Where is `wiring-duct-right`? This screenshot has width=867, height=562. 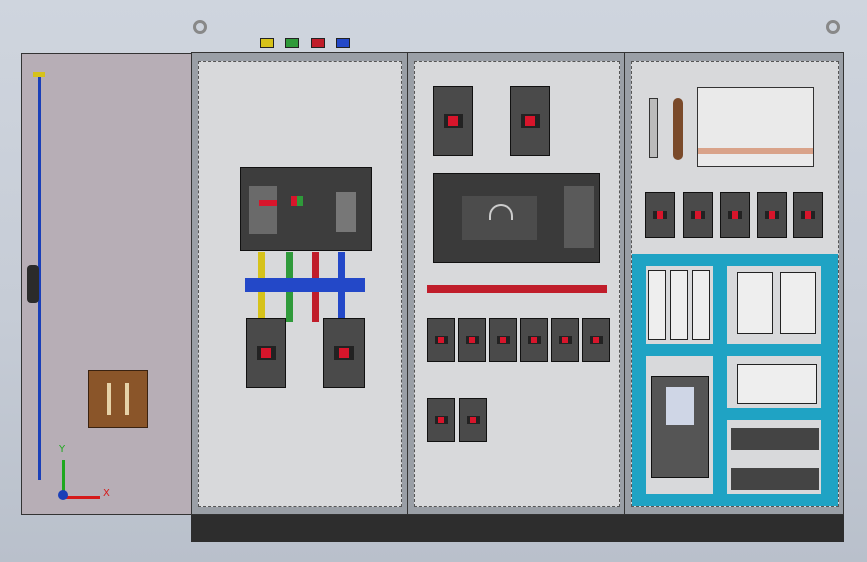 wiring-duct-right is located at coordinates (829, 377).